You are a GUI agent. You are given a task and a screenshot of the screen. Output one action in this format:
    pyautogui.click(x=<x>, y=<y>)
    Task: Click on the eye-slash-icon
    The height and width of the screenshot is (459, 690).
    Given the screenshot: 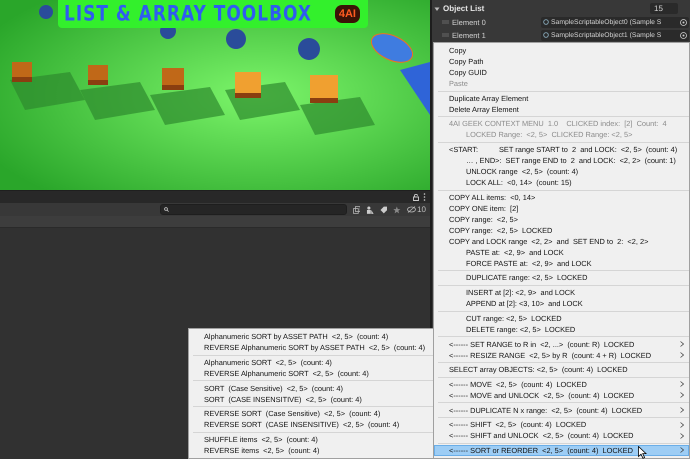 What is the action you would take?
    pyautogui.click(x=411, y=209)
    